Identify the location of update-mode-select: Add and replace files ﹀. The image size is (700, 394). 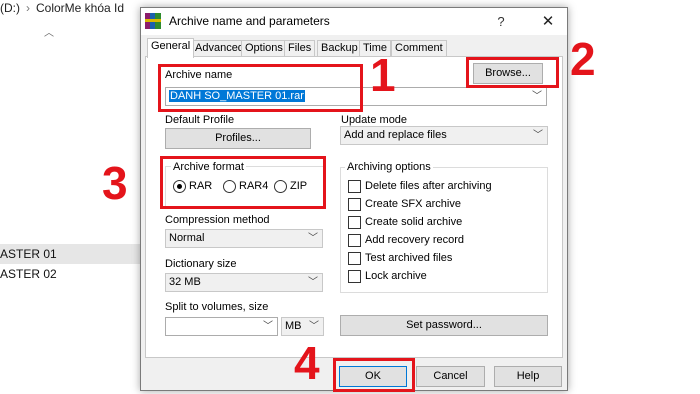
(444, 135).